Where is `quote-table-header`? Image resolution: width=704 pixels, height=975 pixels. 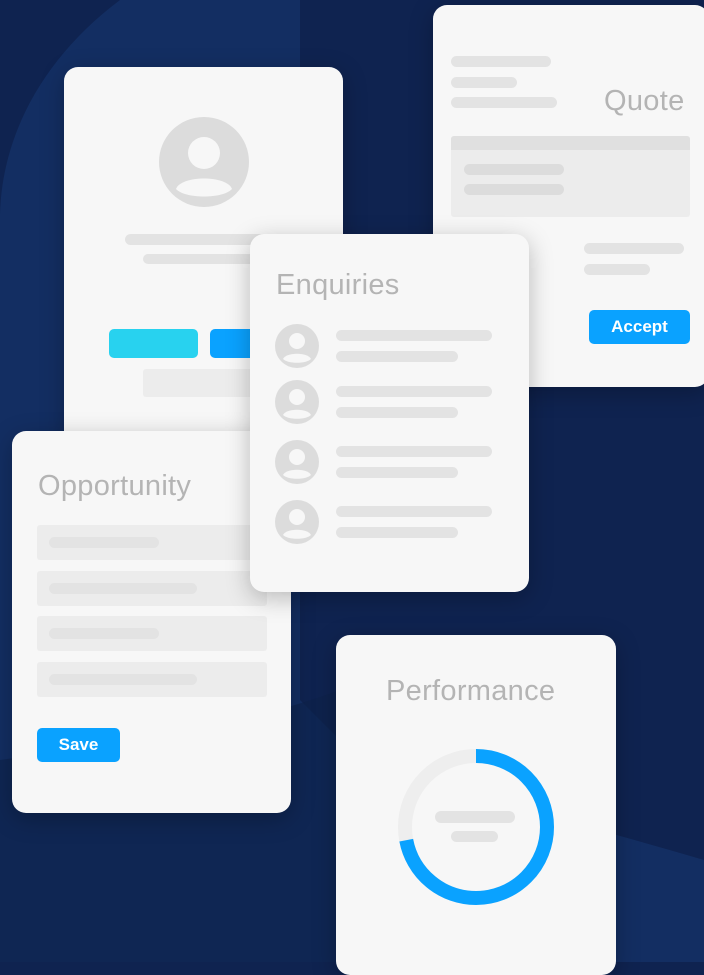
quote-table-header is located at coordinates (570, 143).